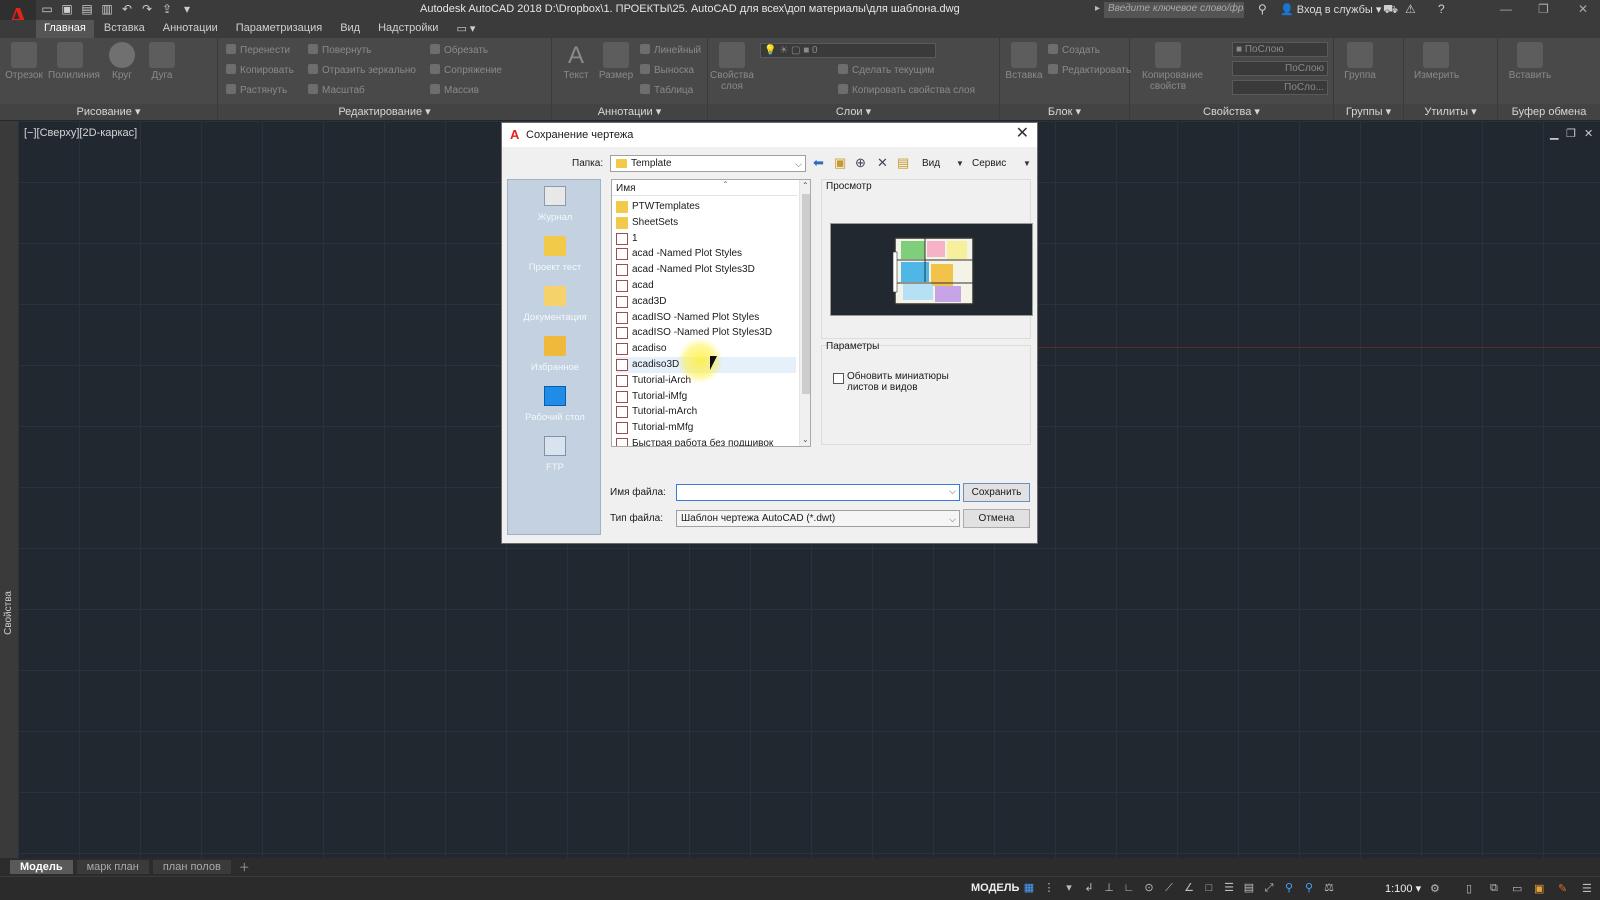 The height and width of the screenshot is (900, 1600). Describe the element at coordinates (80, 133) in the screenshot. I see `viewport-controls-label: [−][Сверху][2D-каркас]` at that location.